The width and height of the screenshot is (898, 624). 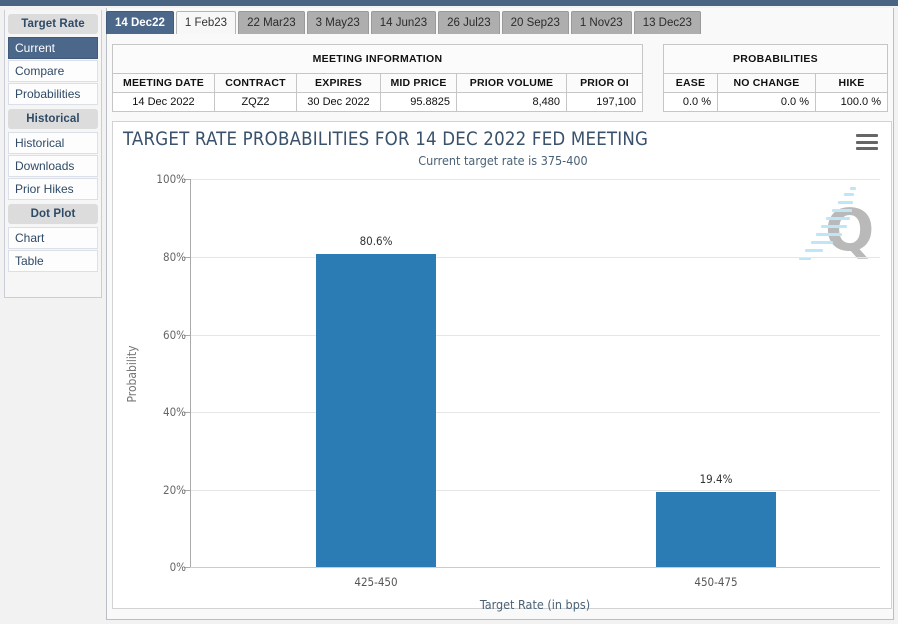 I want to click on cell-prior-oi: 197,100, so click(x=604, y=102).